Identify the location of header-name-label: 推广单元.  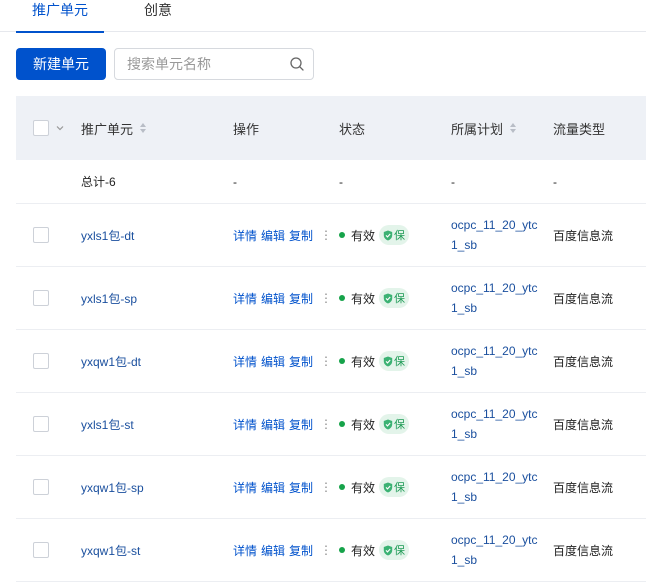
(107, 129).